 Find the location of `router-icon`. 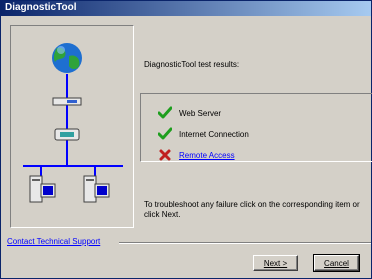

router-icon is located at coordinates (67, 101).